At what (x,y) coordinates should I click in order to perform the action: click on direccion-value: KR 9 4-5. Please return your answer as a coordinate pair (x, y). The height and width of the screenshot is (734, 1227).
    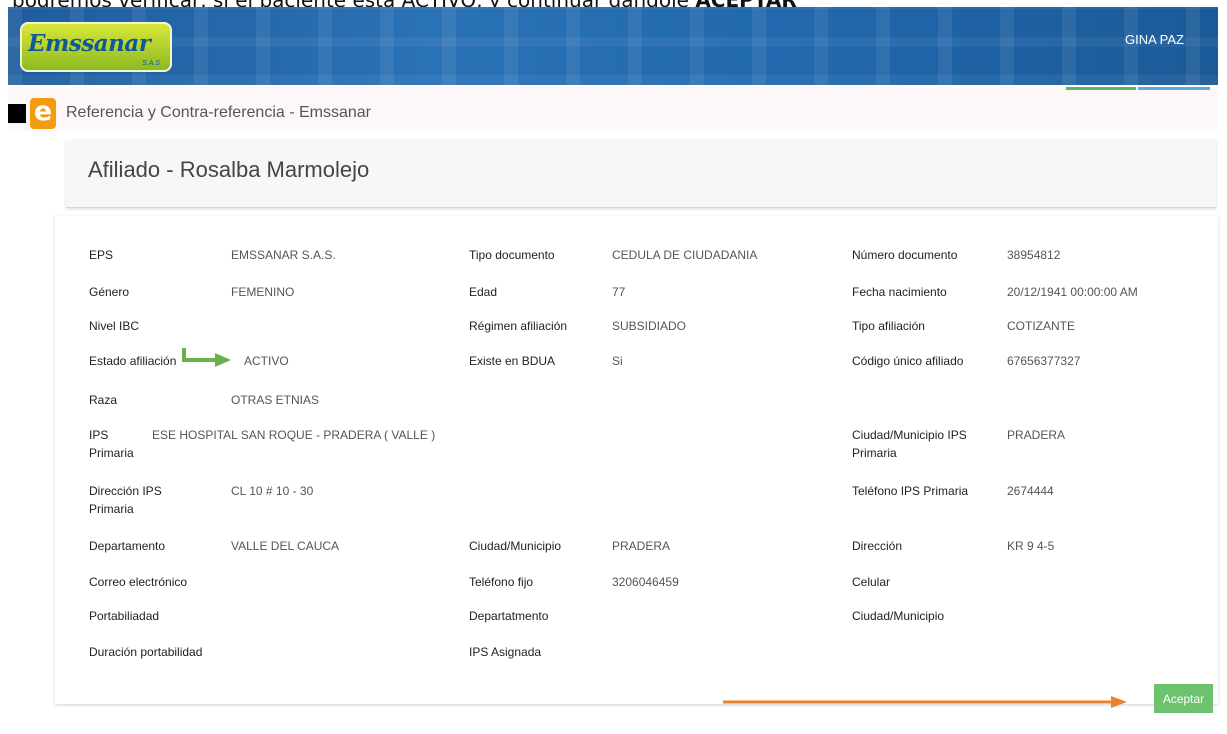
    Looking at the image, I should click on (1031, 546).